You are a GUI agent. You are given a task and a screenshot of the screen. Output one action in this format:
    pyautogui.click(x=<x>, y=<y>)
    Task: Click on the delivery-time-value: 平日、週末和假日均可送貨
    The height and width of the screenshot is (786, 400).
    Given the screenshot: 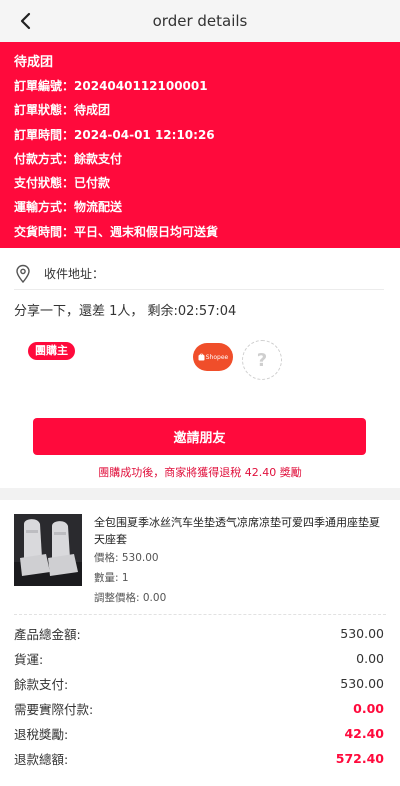 What is the action you would take?
    pyautogui.click(x=146, y=231)
    